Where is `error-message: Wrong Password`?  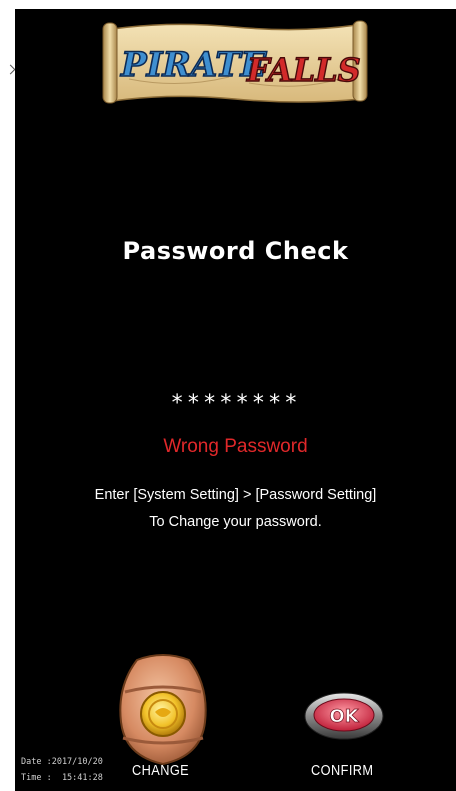 error-message: Wrong Password is located at coordinates (235, 446).